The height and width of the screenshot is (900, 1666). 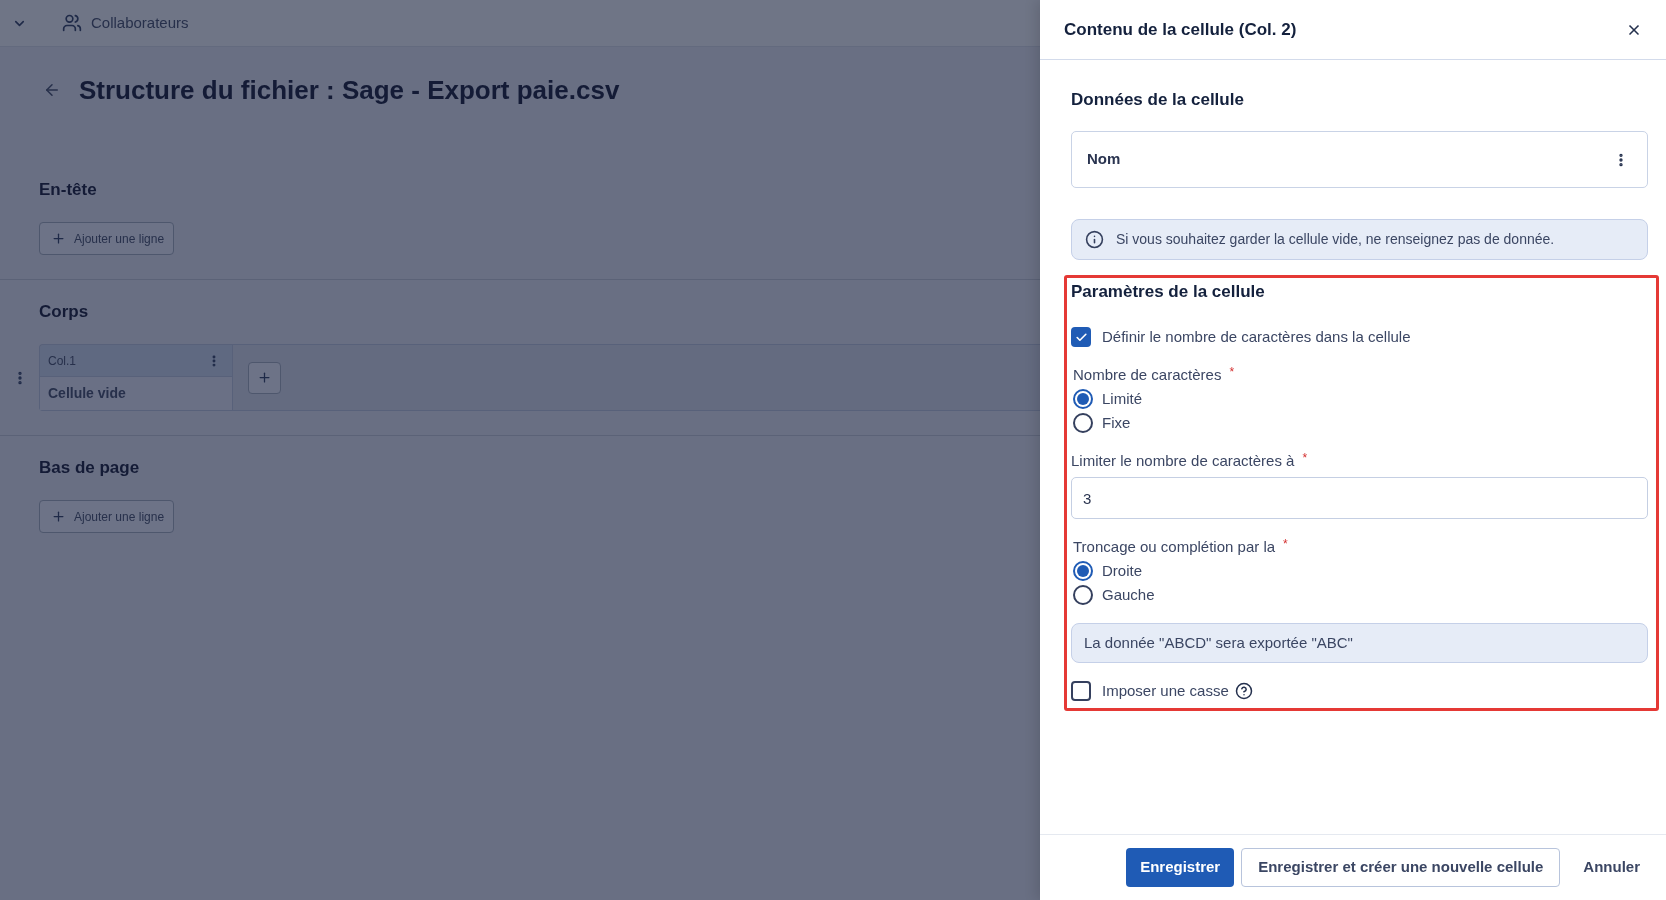 What do you see at coordinates (1335, 239) in the screenshot?
I see `info-text: Si vous souhaitez garder la cellule vide, ne renseignez pas de donnée.` at bounding box center [1335, 239].